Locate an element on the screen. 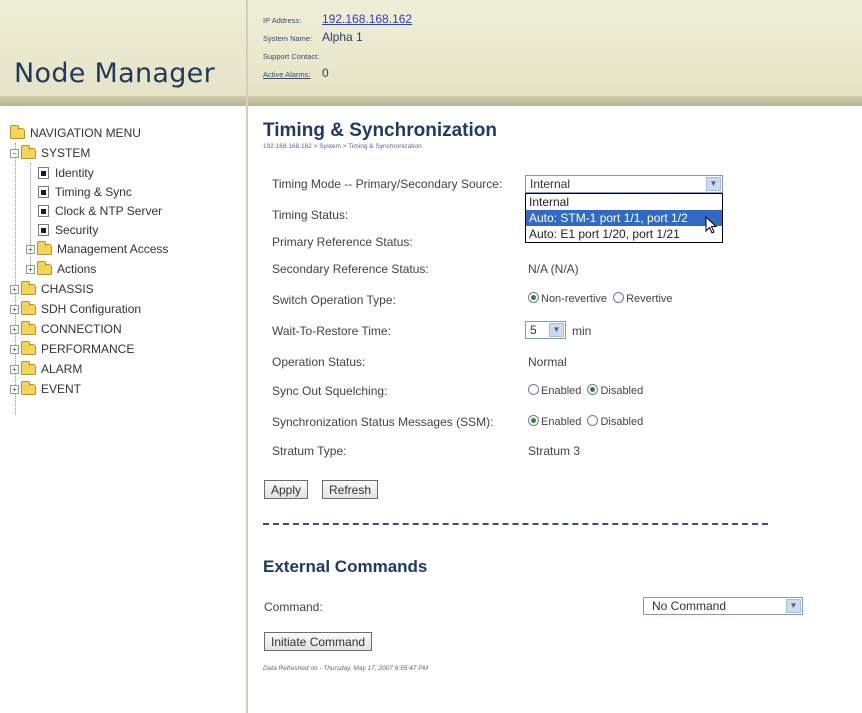 The image size is (862, 713). operation-status-label: Operation Status: is located at coordinates (319, 362).